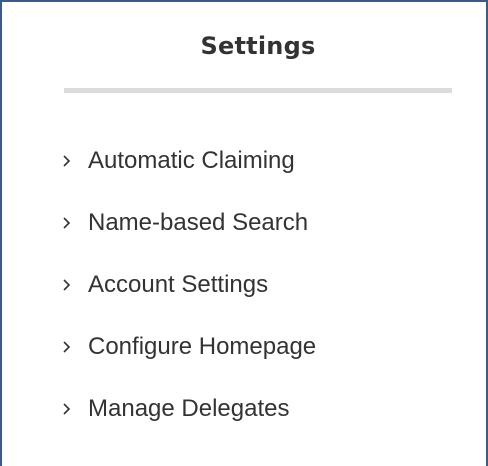 This screenshot has height=466, width=488. What do you see at coordinates (191, 160) in the screenshot?
I see `menu-item-label: Automatic Claiming` at bounding box center [191, 160].